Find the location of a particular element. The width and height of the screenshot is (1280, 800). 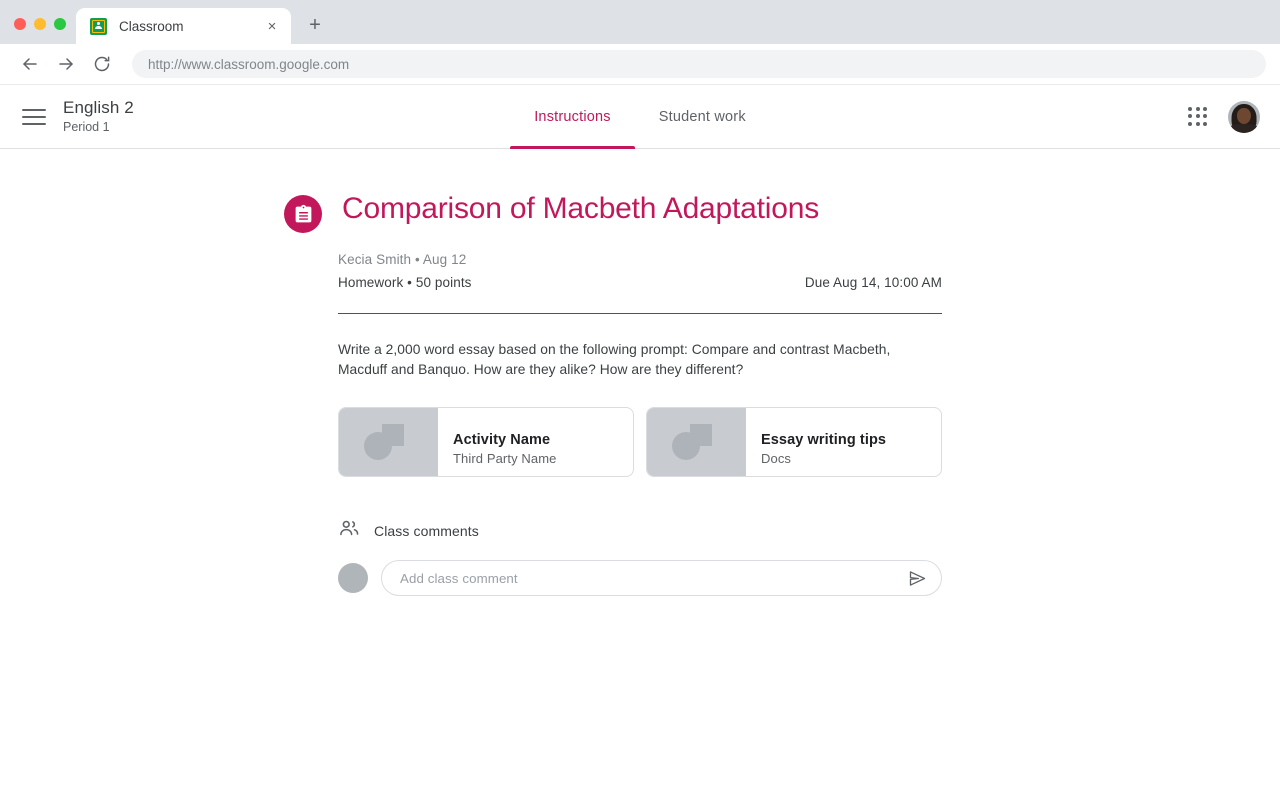

tab-title: Classroom is located at coordinates (151, 26).